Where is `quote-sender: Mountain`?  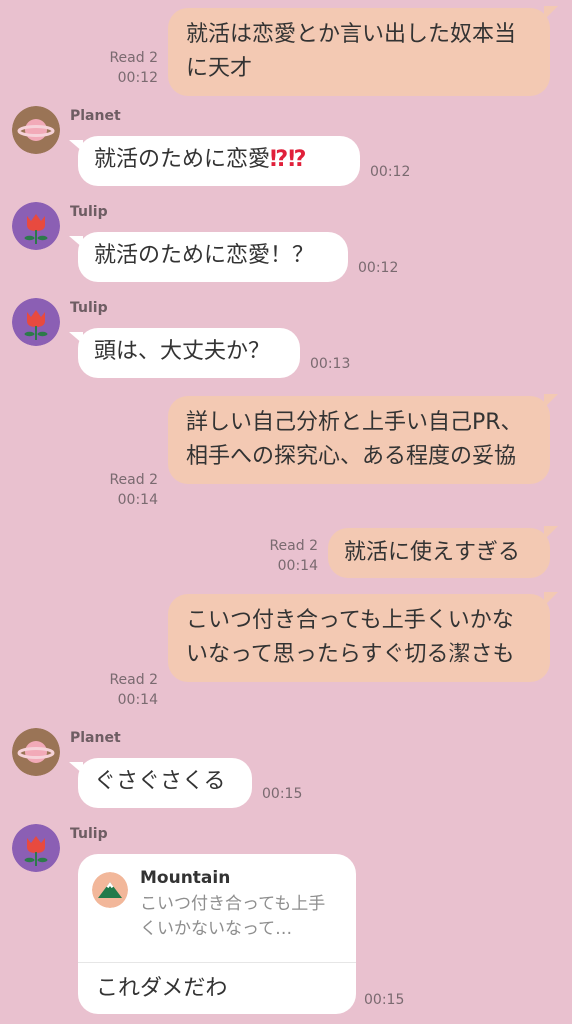 quote-sender: Mountain is located at coordinates (185, 878).